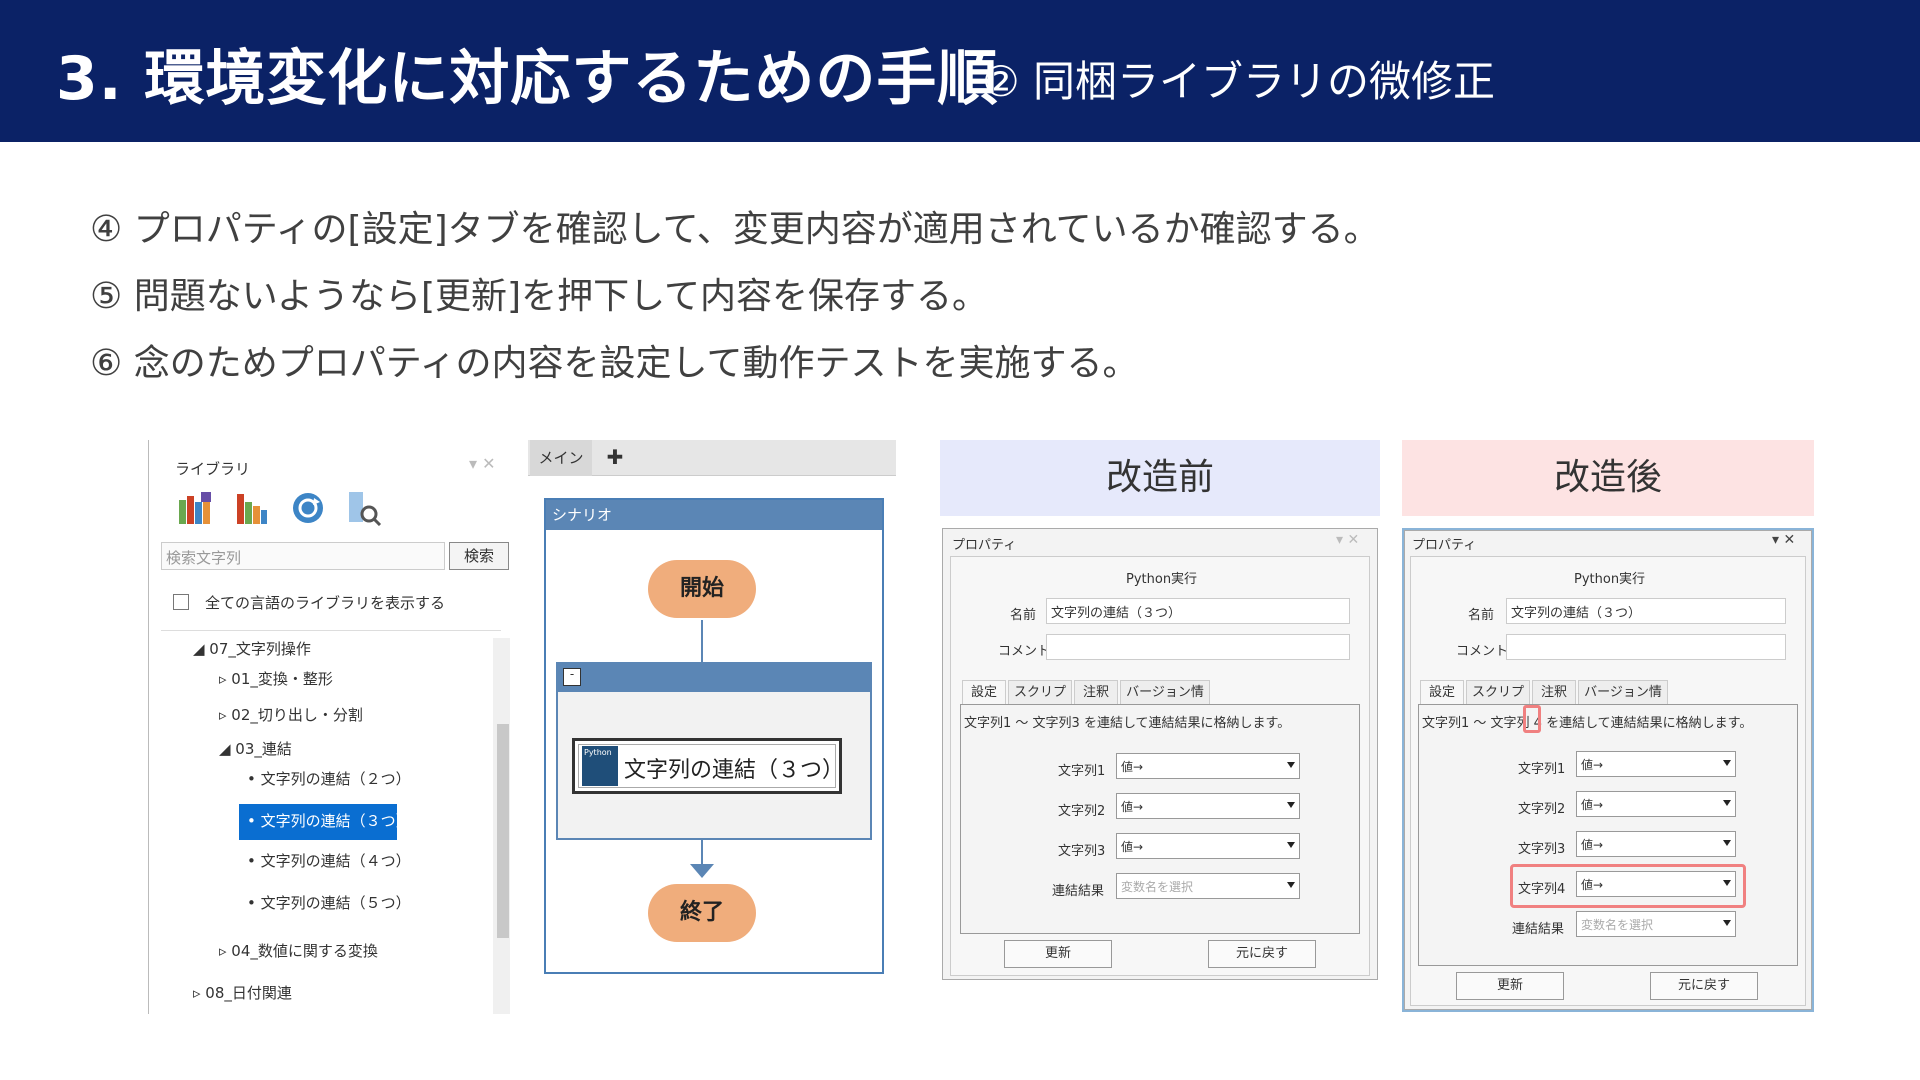  Describe the element at coordinates (1024, 651) in the screenshot. I see `before-comment-label: コメント` at that location.